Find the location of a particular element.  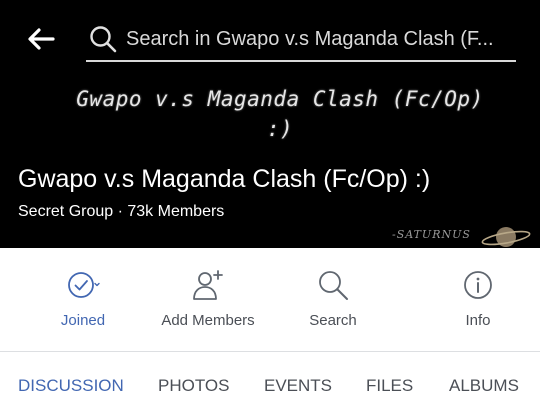

group-tab-bar: DISCUSSION PHOTOS EVENTS FILES ALBUMS is located at coordinates (270, 384).